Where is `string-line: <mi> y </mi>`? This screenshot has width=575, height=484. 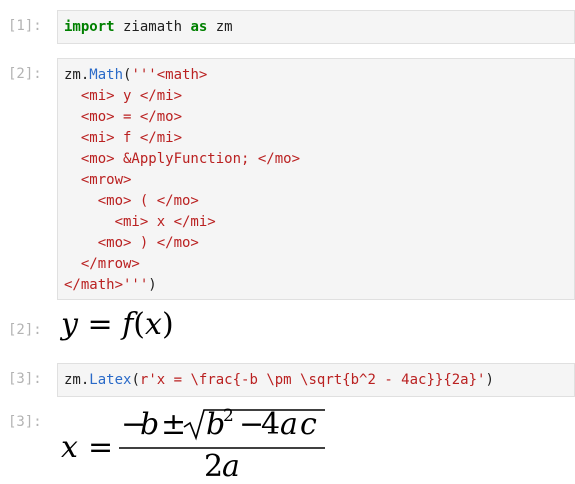
string-line: <mi> y </mi> is located at coordinates (123, 96).